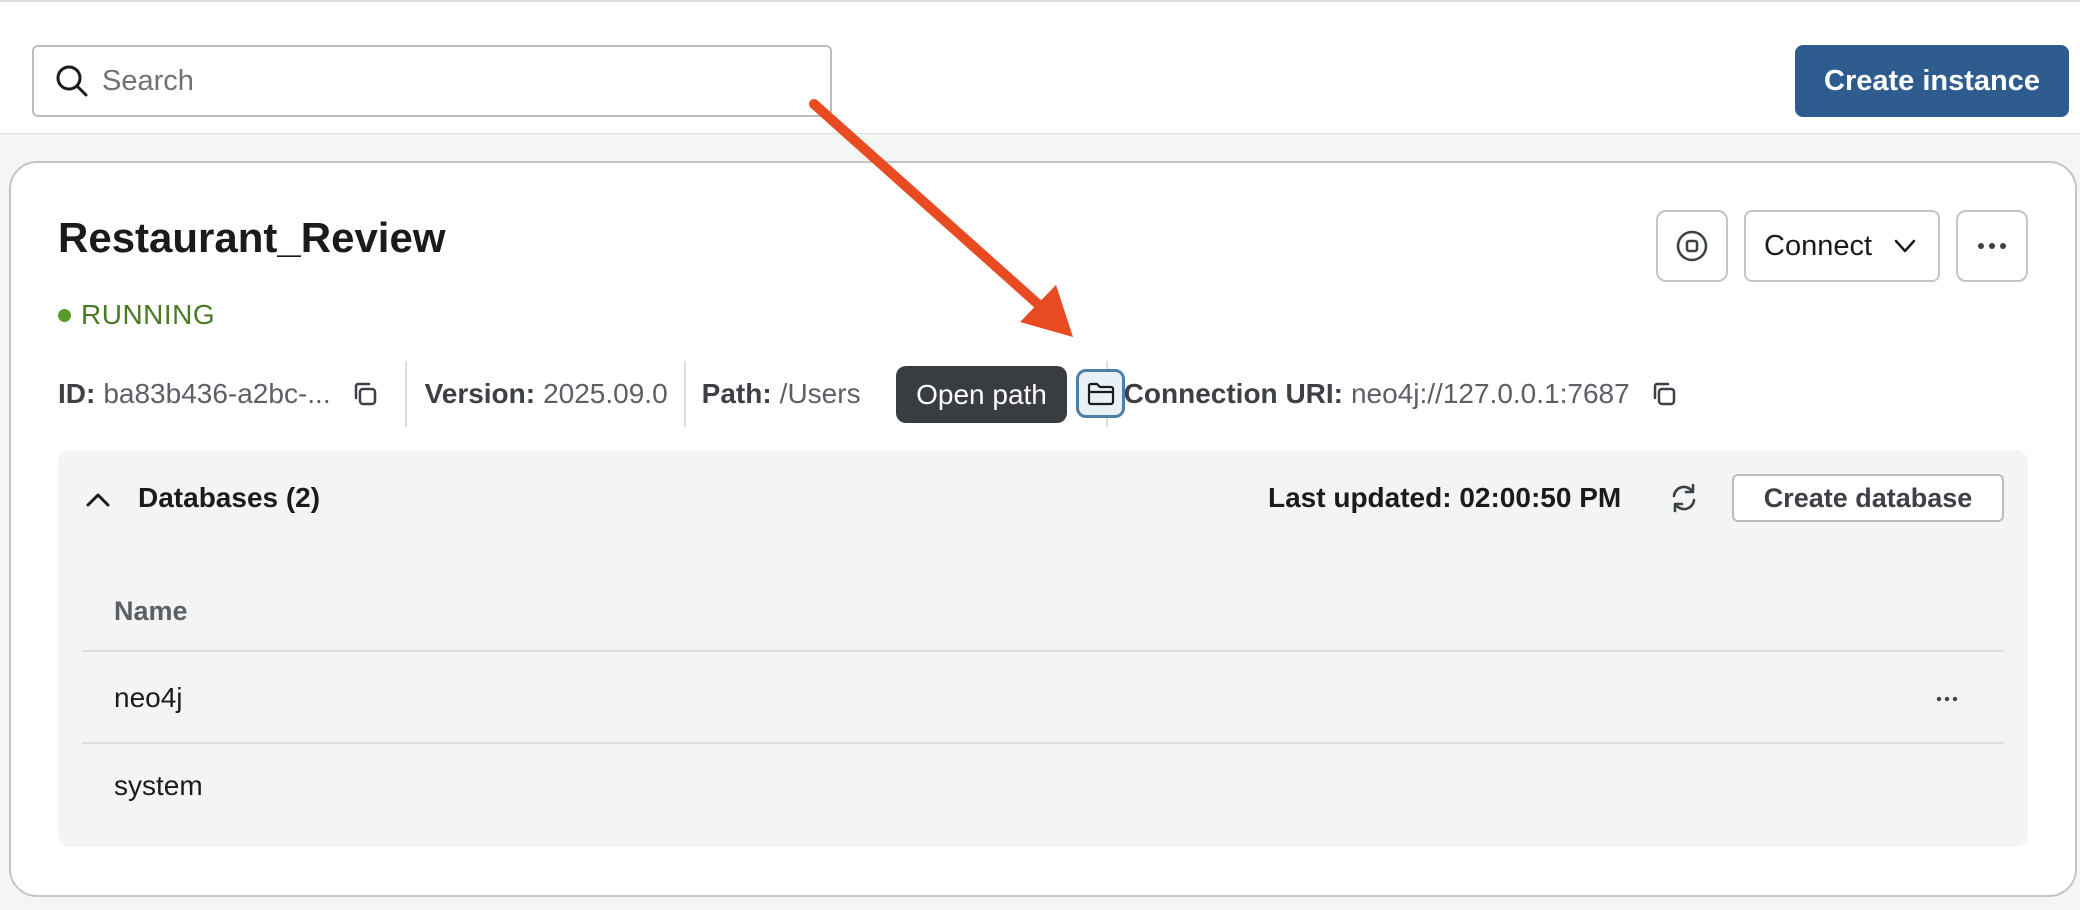  I want to click on chevron-up-icon, so click(98, 500).